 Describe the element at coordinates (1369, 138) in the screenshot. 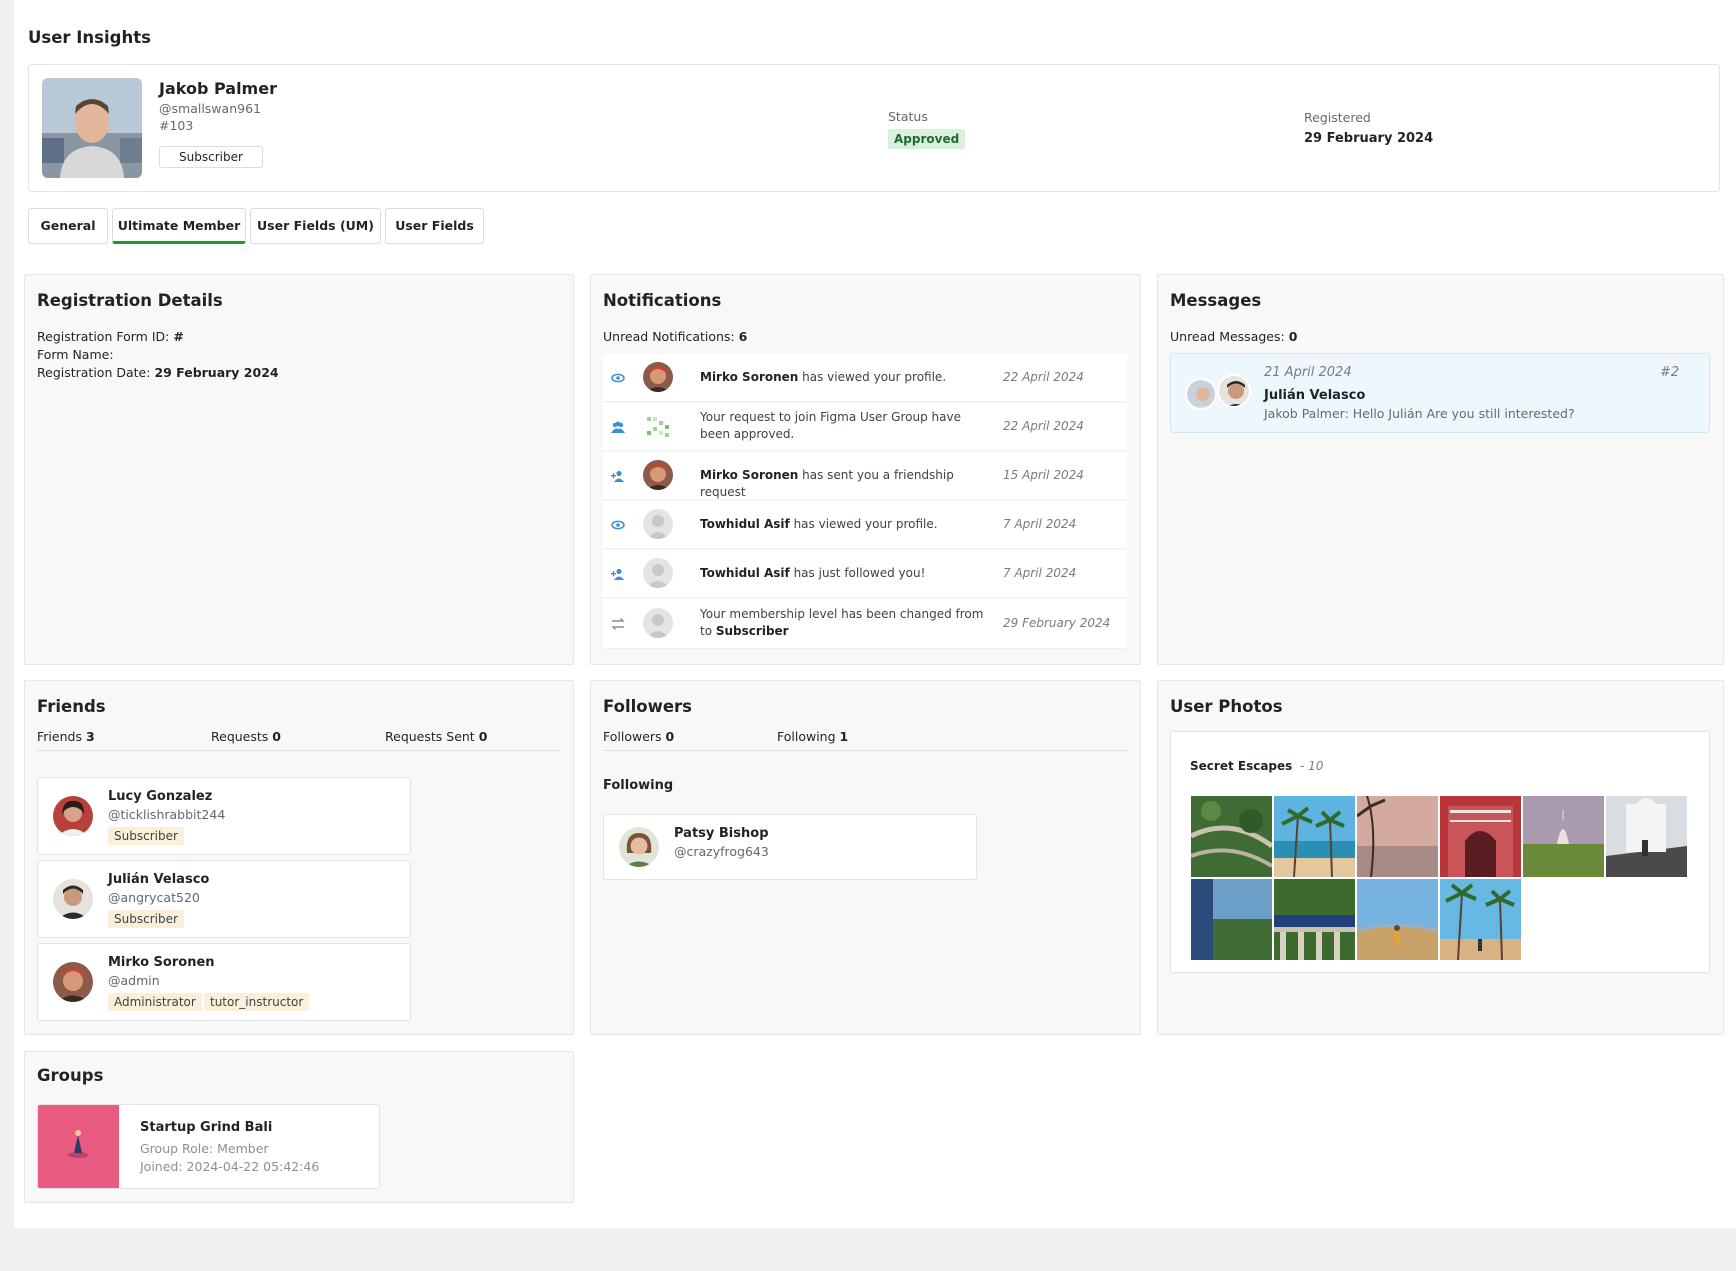

I see `registered-date: 29 February 2024` at that location.